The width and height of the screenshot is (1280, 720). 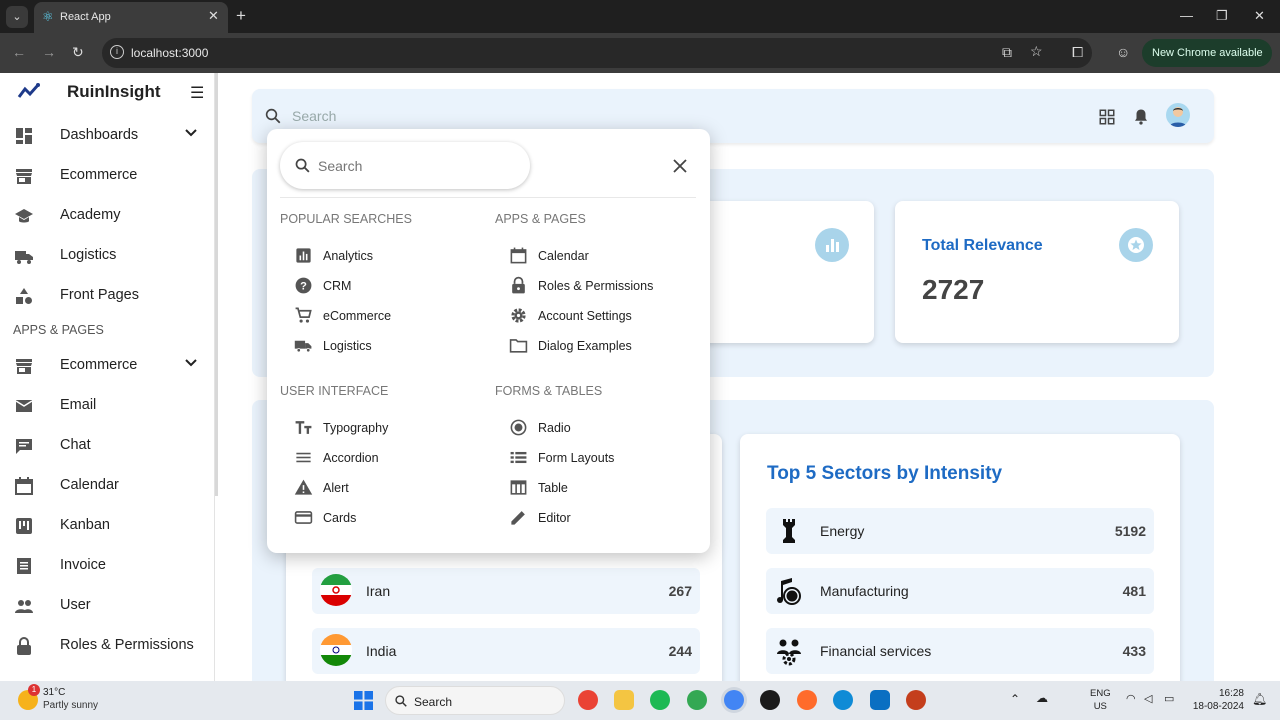 What do you see at coordinates (1178, 115) in the screenshot?
I see `user-avatar` at bounding box center [1178, 115].